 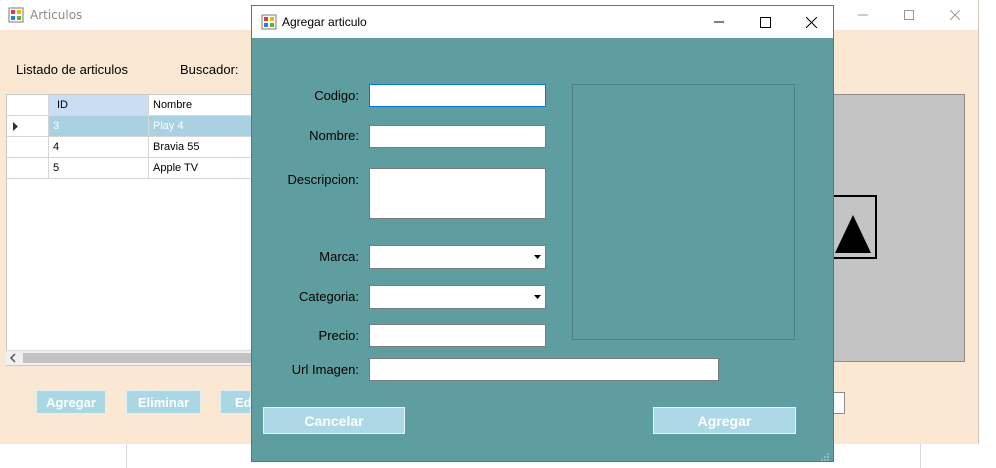 I want to click on dialog-titlebar: Agregar articulo, so click(x=542, y=22).